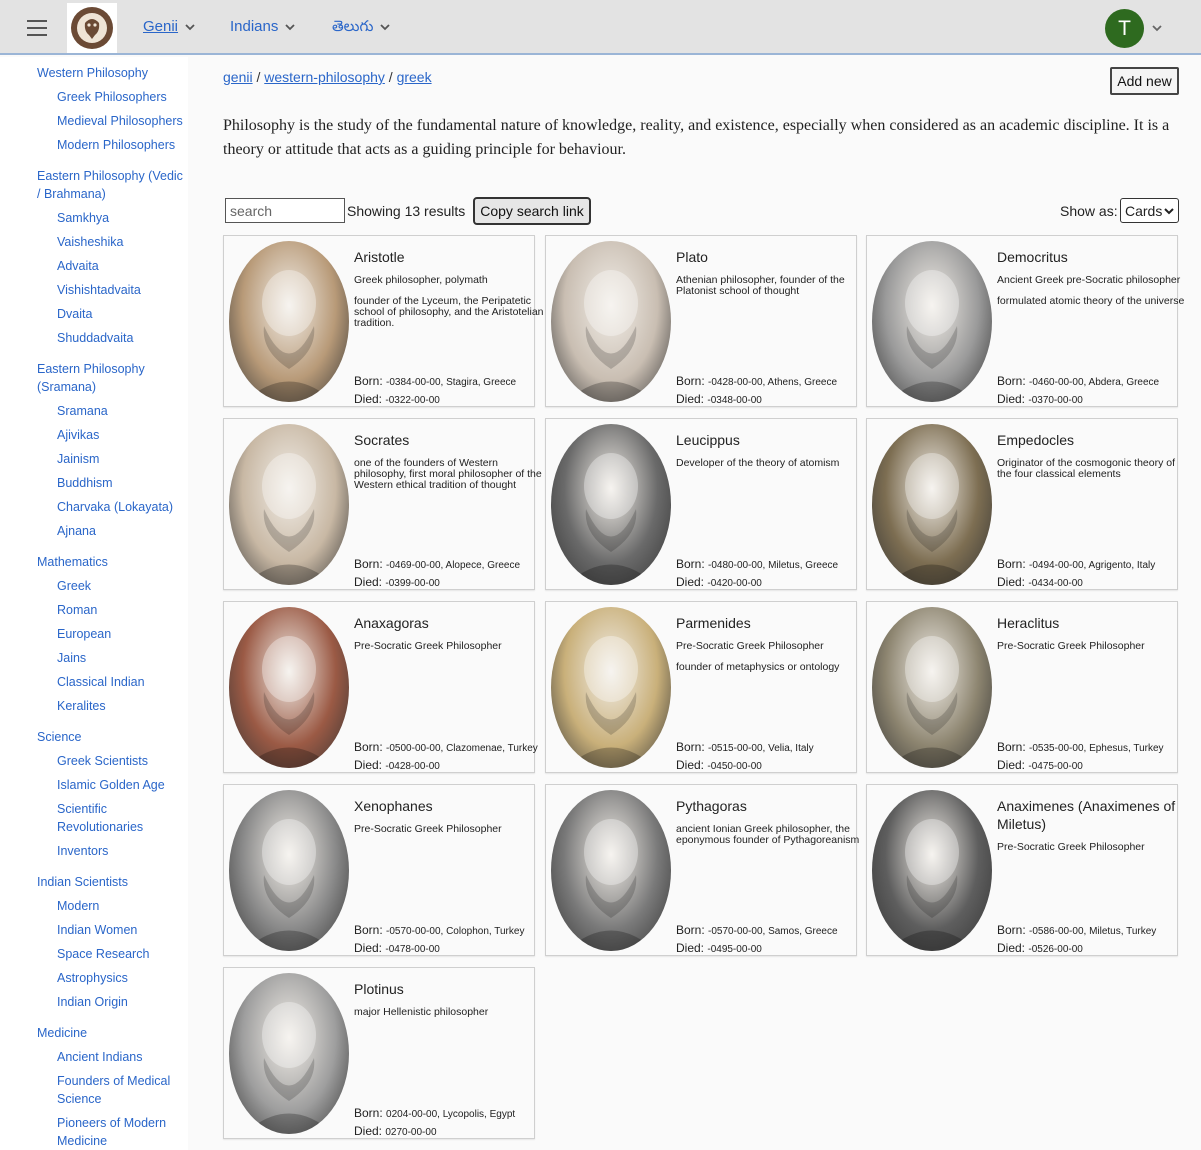 The height and width of the screenshot is (1150, 1201). Describe the element at coordinates (361, 27) in the screenshot. I see `nav-menu-telugu: తెలుగు` at that location.